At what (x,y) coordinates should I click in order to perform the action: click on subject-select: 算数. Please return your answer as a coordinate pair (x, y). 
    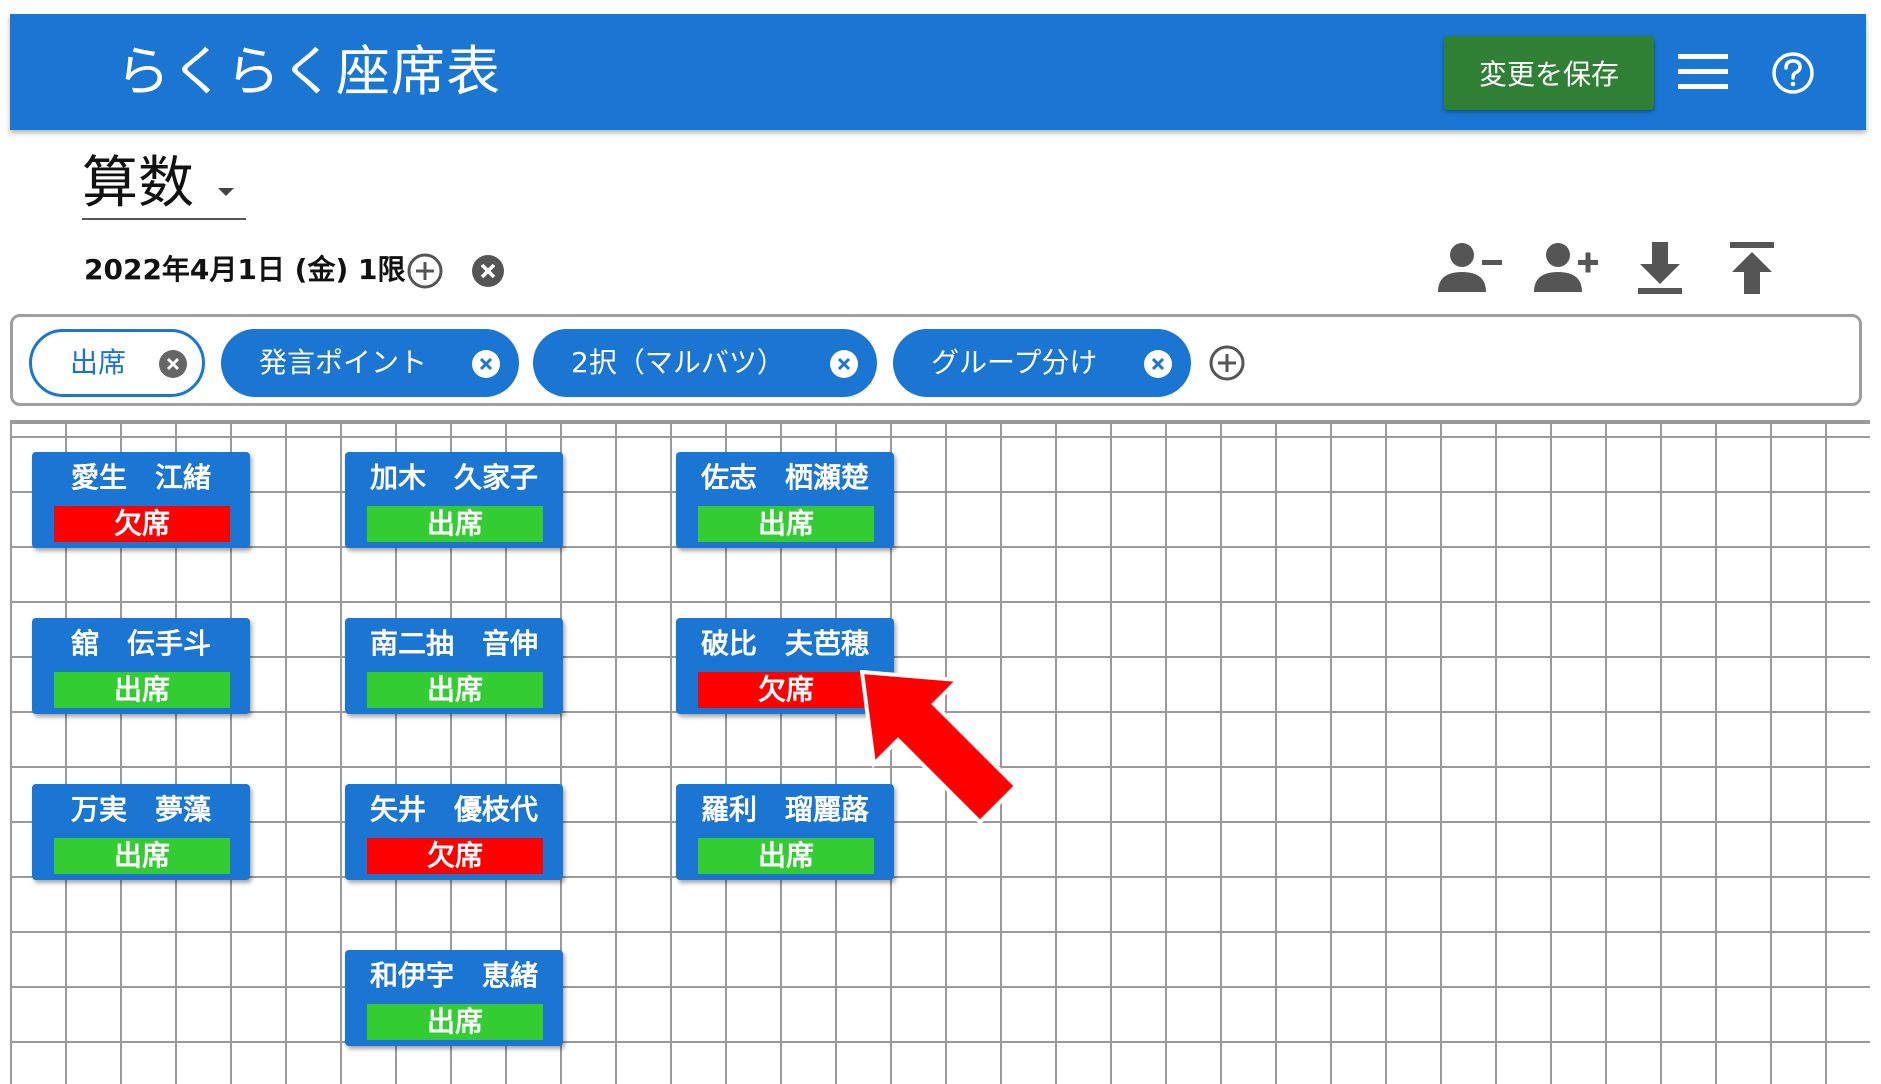
    Looking at the image, I should click on (164, 185).